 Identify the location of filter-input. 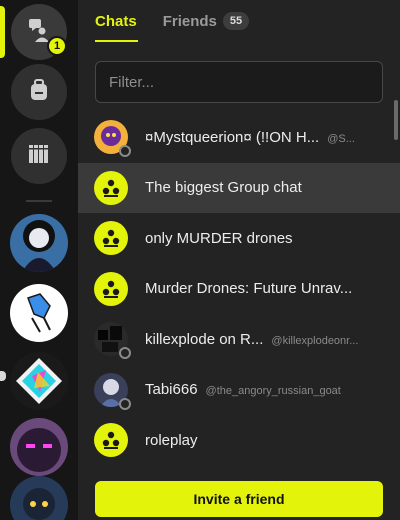
(239, 82).